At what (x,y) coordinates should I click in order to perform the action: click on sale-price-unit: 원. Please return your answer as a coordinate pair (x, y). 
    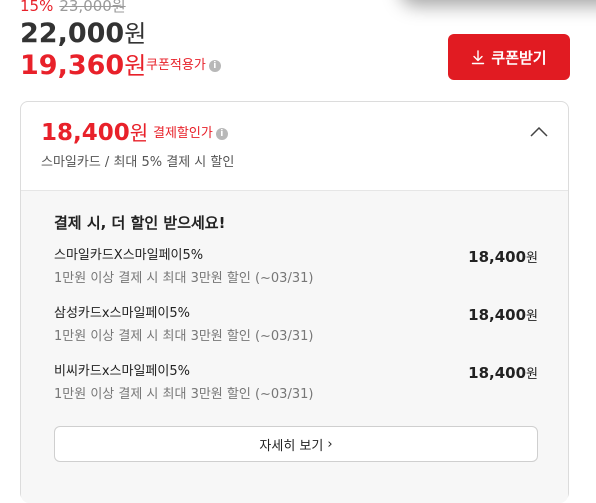
    Looking at the image, I should click on (135, 34).